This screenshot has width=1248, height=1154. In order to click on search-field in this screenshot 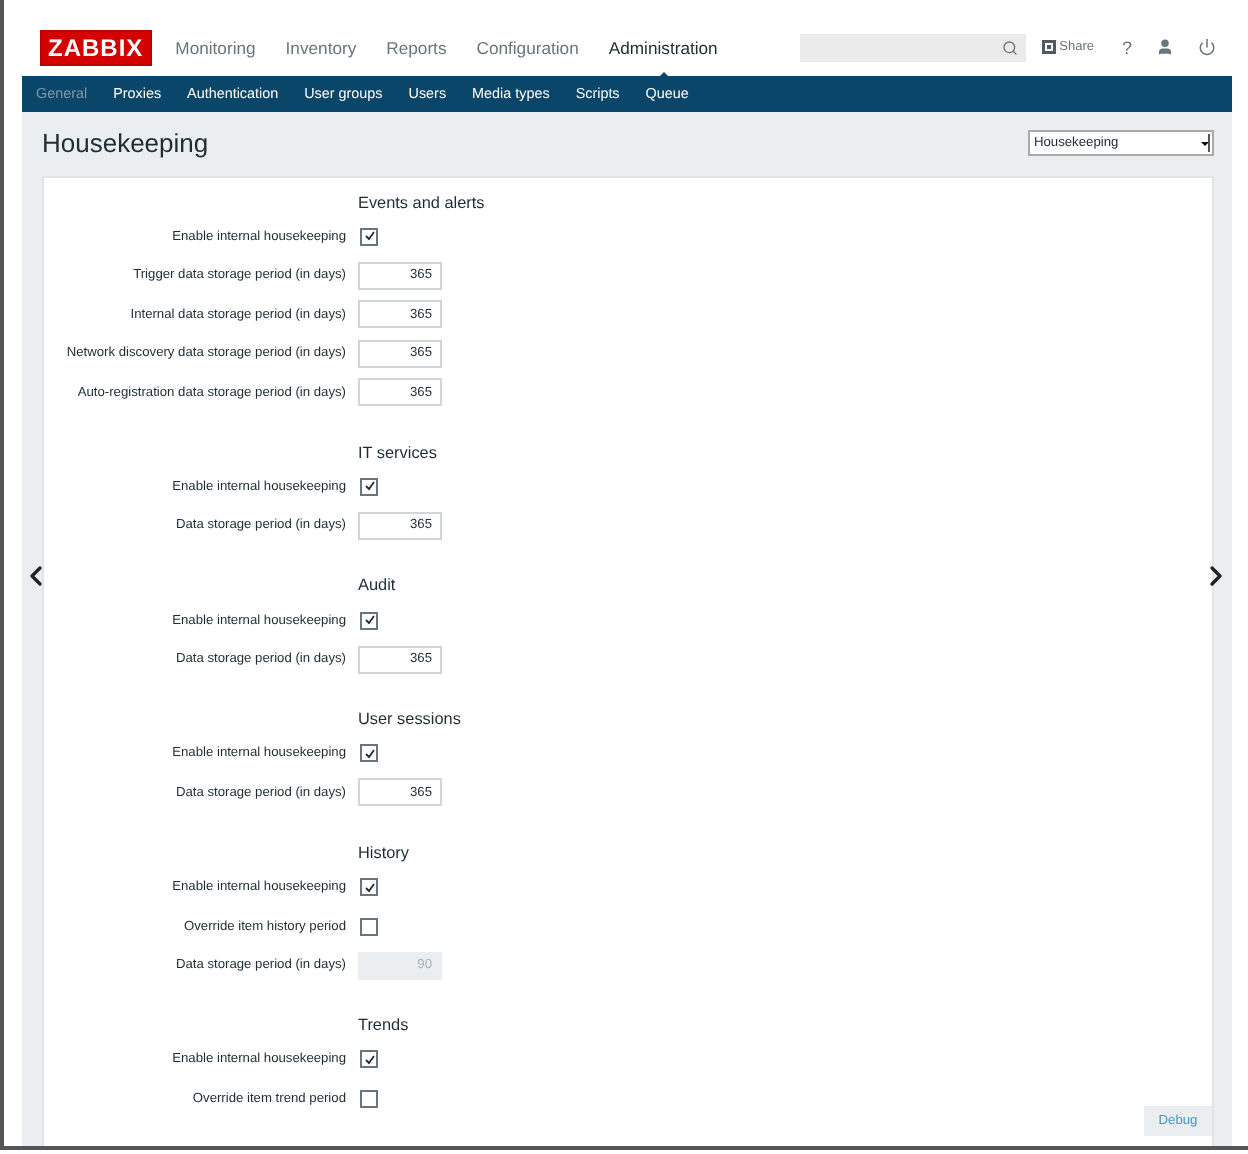, I will do `click(912, 47)`.